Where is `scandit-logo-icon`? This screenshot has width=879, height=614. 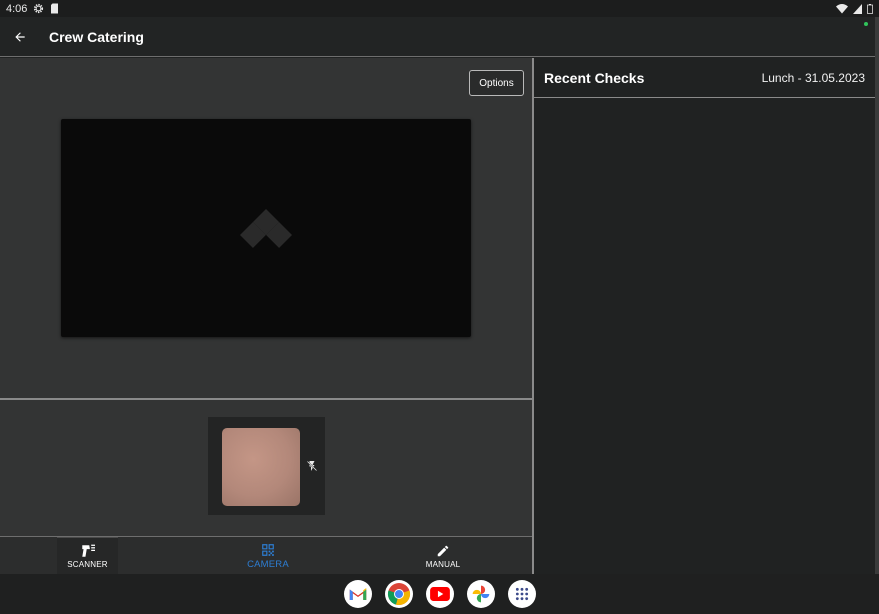
scandit-logo-icon is located at coordinates (266, 228).